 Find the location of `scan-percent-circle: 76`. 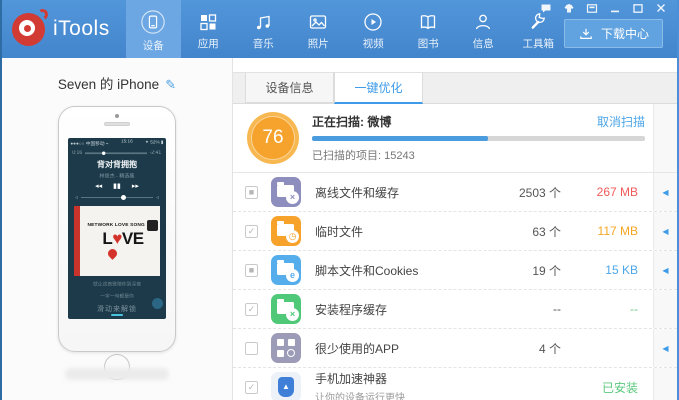

scan-percent-circle: 76 is located at coordinates (273, 138).